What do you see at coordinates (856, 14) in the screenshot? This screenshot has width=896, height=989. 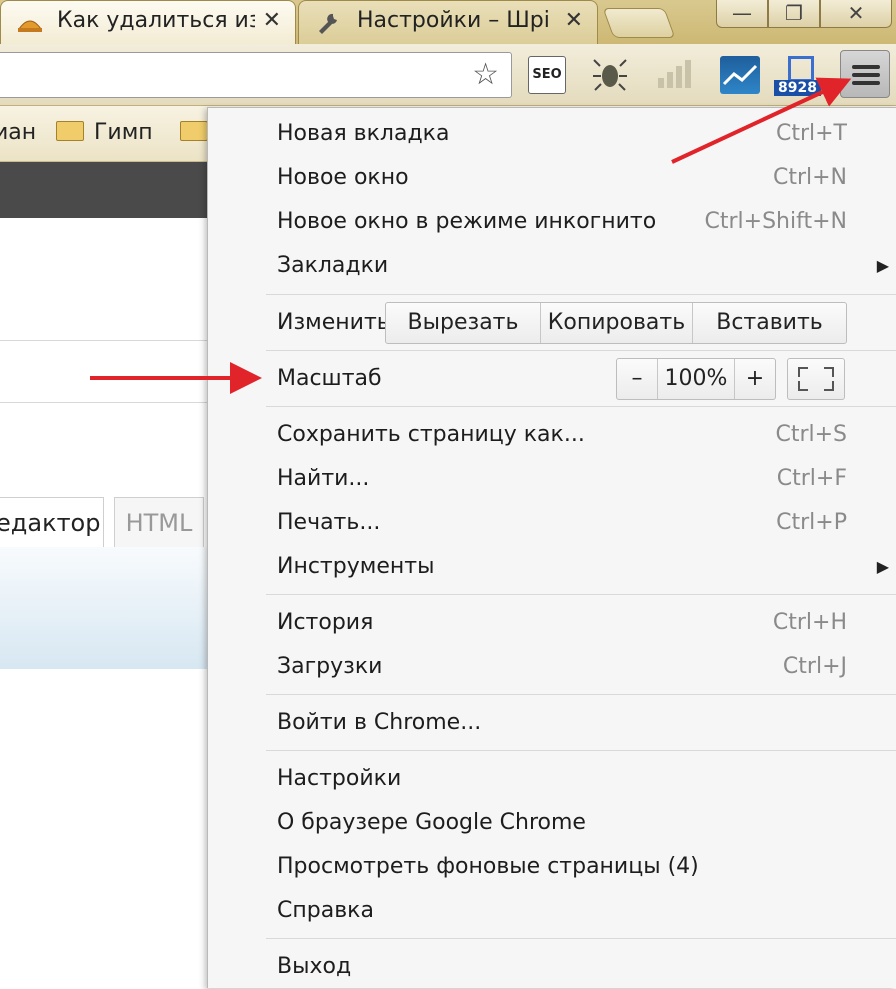 I see `close-window-button: ✕` at bounding box center [856, 14].